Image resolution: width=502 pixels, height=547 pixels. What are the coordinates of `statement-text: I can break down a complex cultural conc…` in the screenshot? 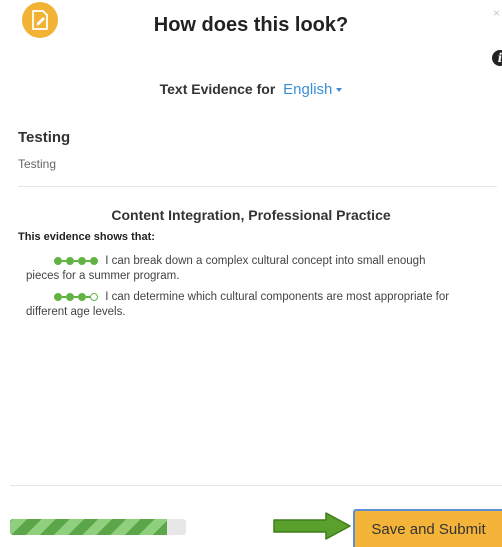 It's located at (265, 261).